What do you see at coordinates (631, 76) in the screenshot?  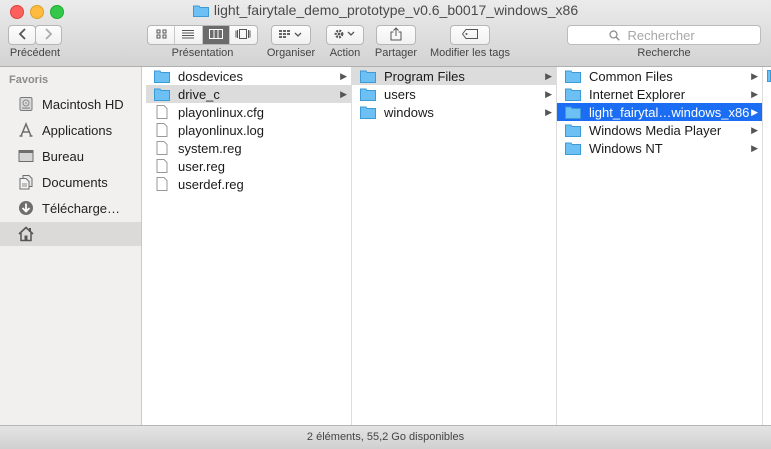 I see `item-name: Common Files` at bounding box center [631, 76].